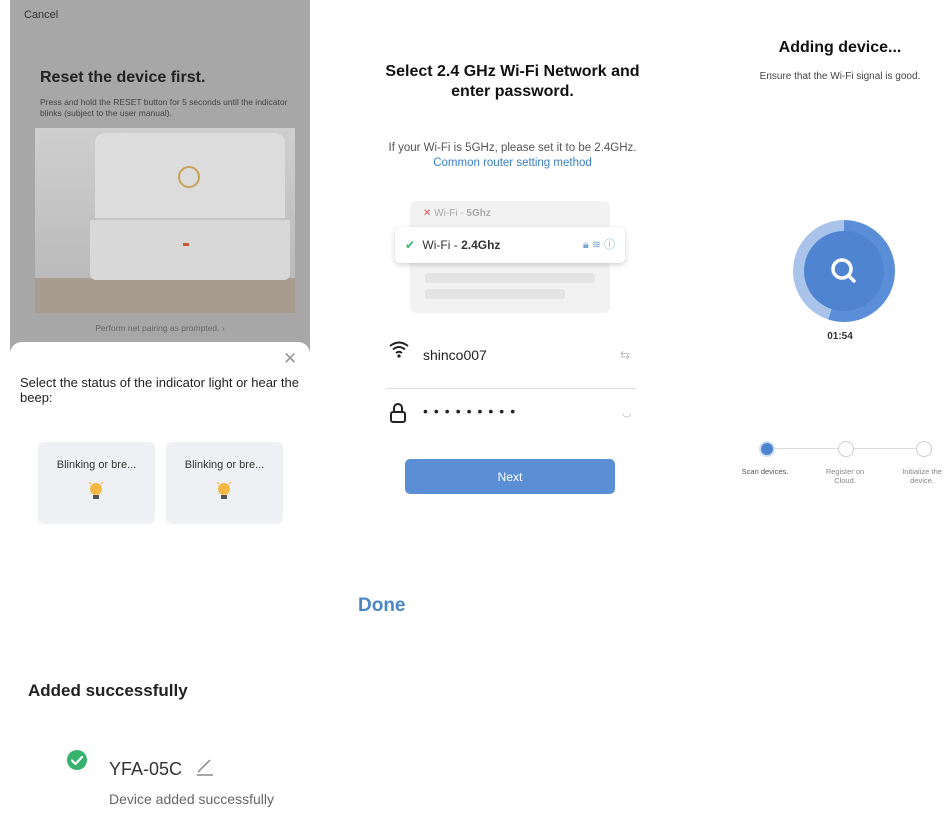 This screenshot has height=813, width=950. What do you see at coordinates (481, 245) in the screenshot?
I see `wifi-24g-band: 2.4Ghz` at bounding box center [481, 245].